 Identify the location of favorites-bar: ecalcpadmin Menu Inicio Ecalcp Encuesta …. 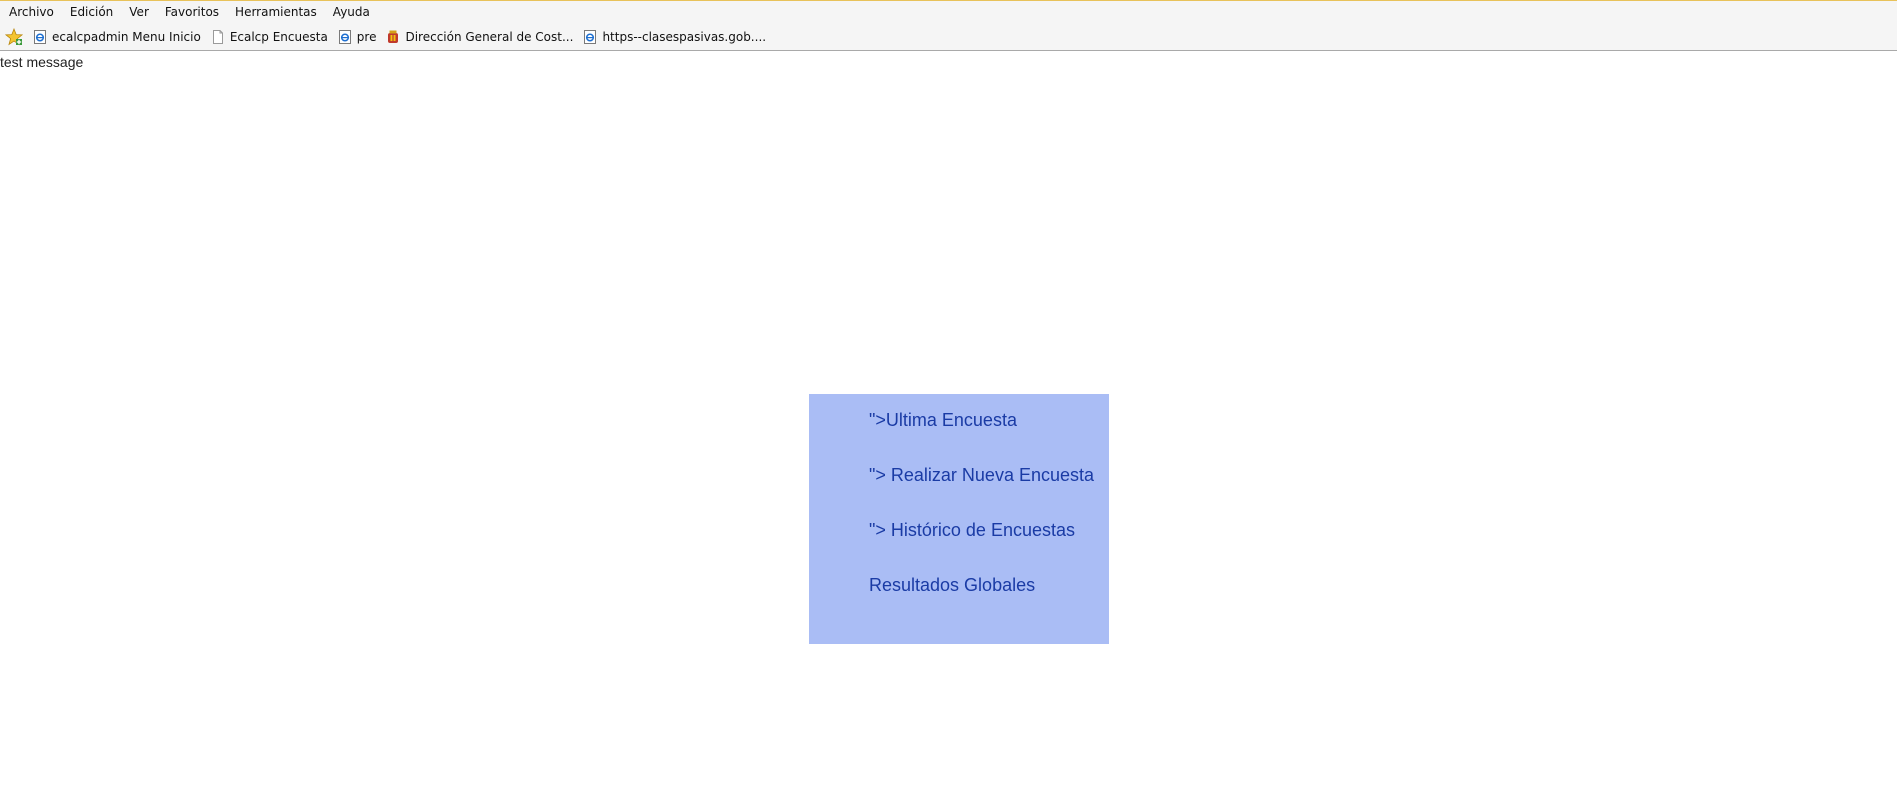
(388, 37).